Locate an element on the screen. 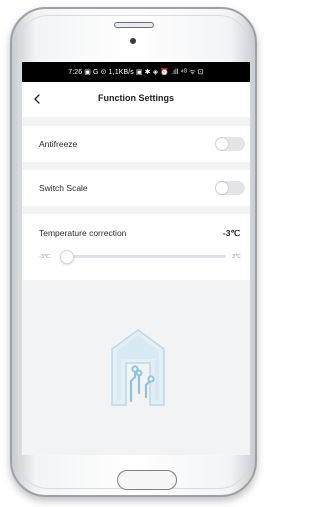 This screenshot has width=320, height=507. temperature-correction-value: -3℃ is located at coordinates (231, 233).